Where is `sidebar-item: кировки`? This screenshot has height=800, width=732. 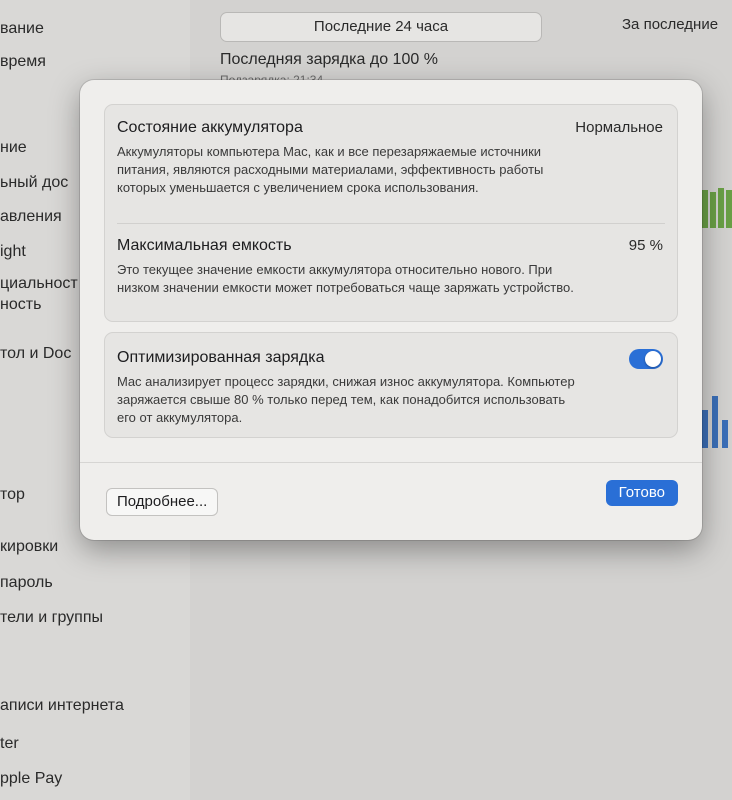 sidebar-item: кировки is located at coordinates (29, 547).